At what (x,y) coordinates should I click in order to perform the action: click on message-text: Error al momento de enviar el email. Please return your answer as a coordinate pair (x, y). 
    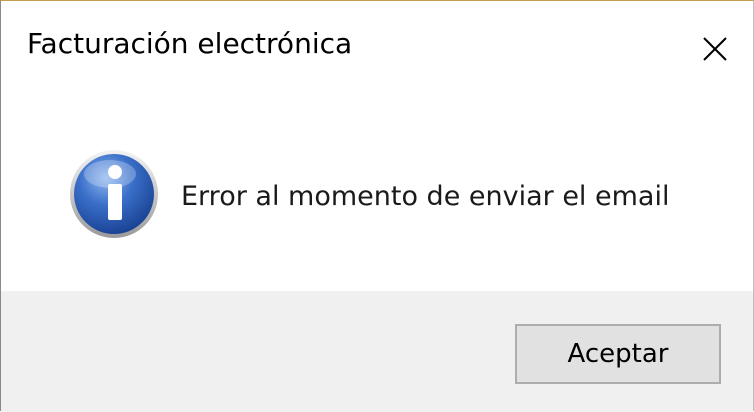
    Looking at the image, I should click on (425, 196).